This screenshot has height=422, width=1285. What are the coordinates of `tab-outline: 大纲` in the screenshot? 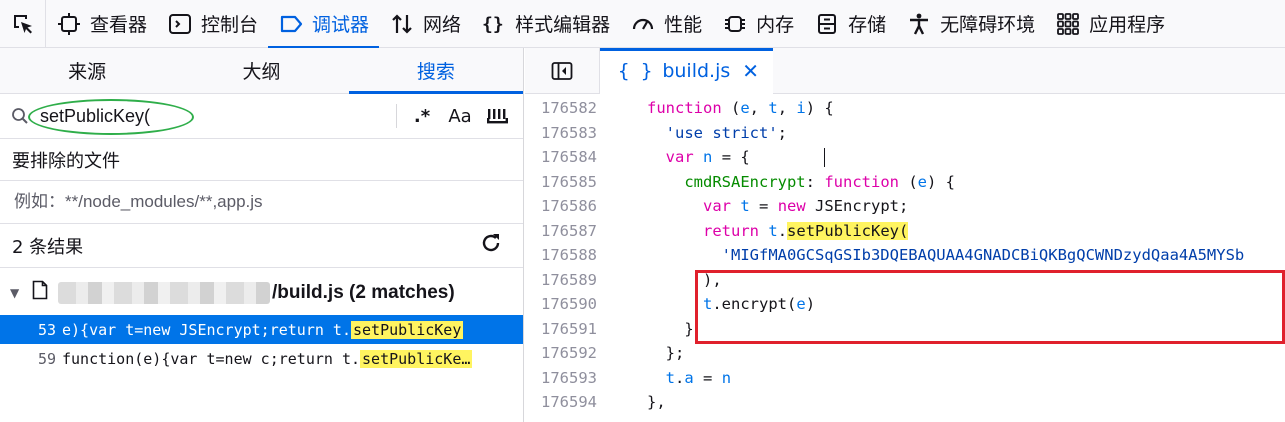 It's located at (261, 70).